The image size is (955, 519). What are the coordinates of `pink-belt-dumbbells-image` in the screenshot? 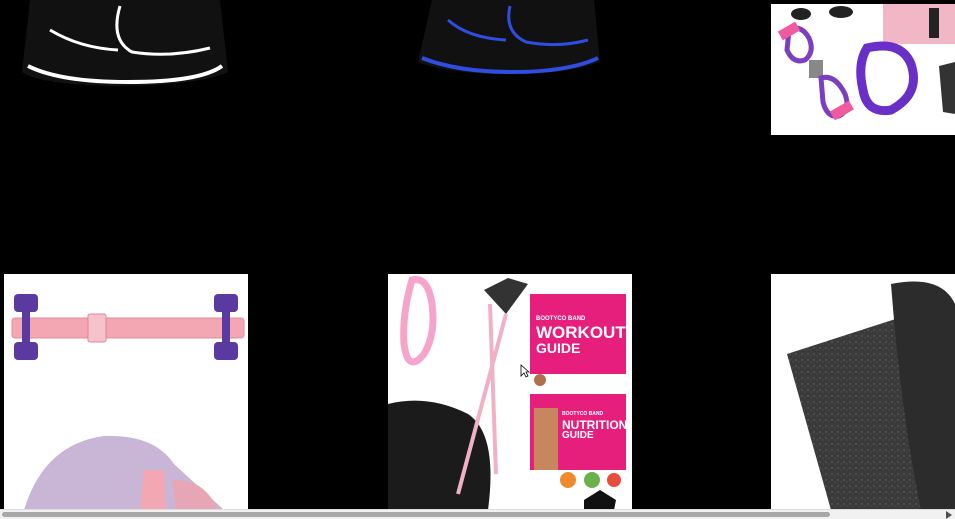 It's located at (128, 402).